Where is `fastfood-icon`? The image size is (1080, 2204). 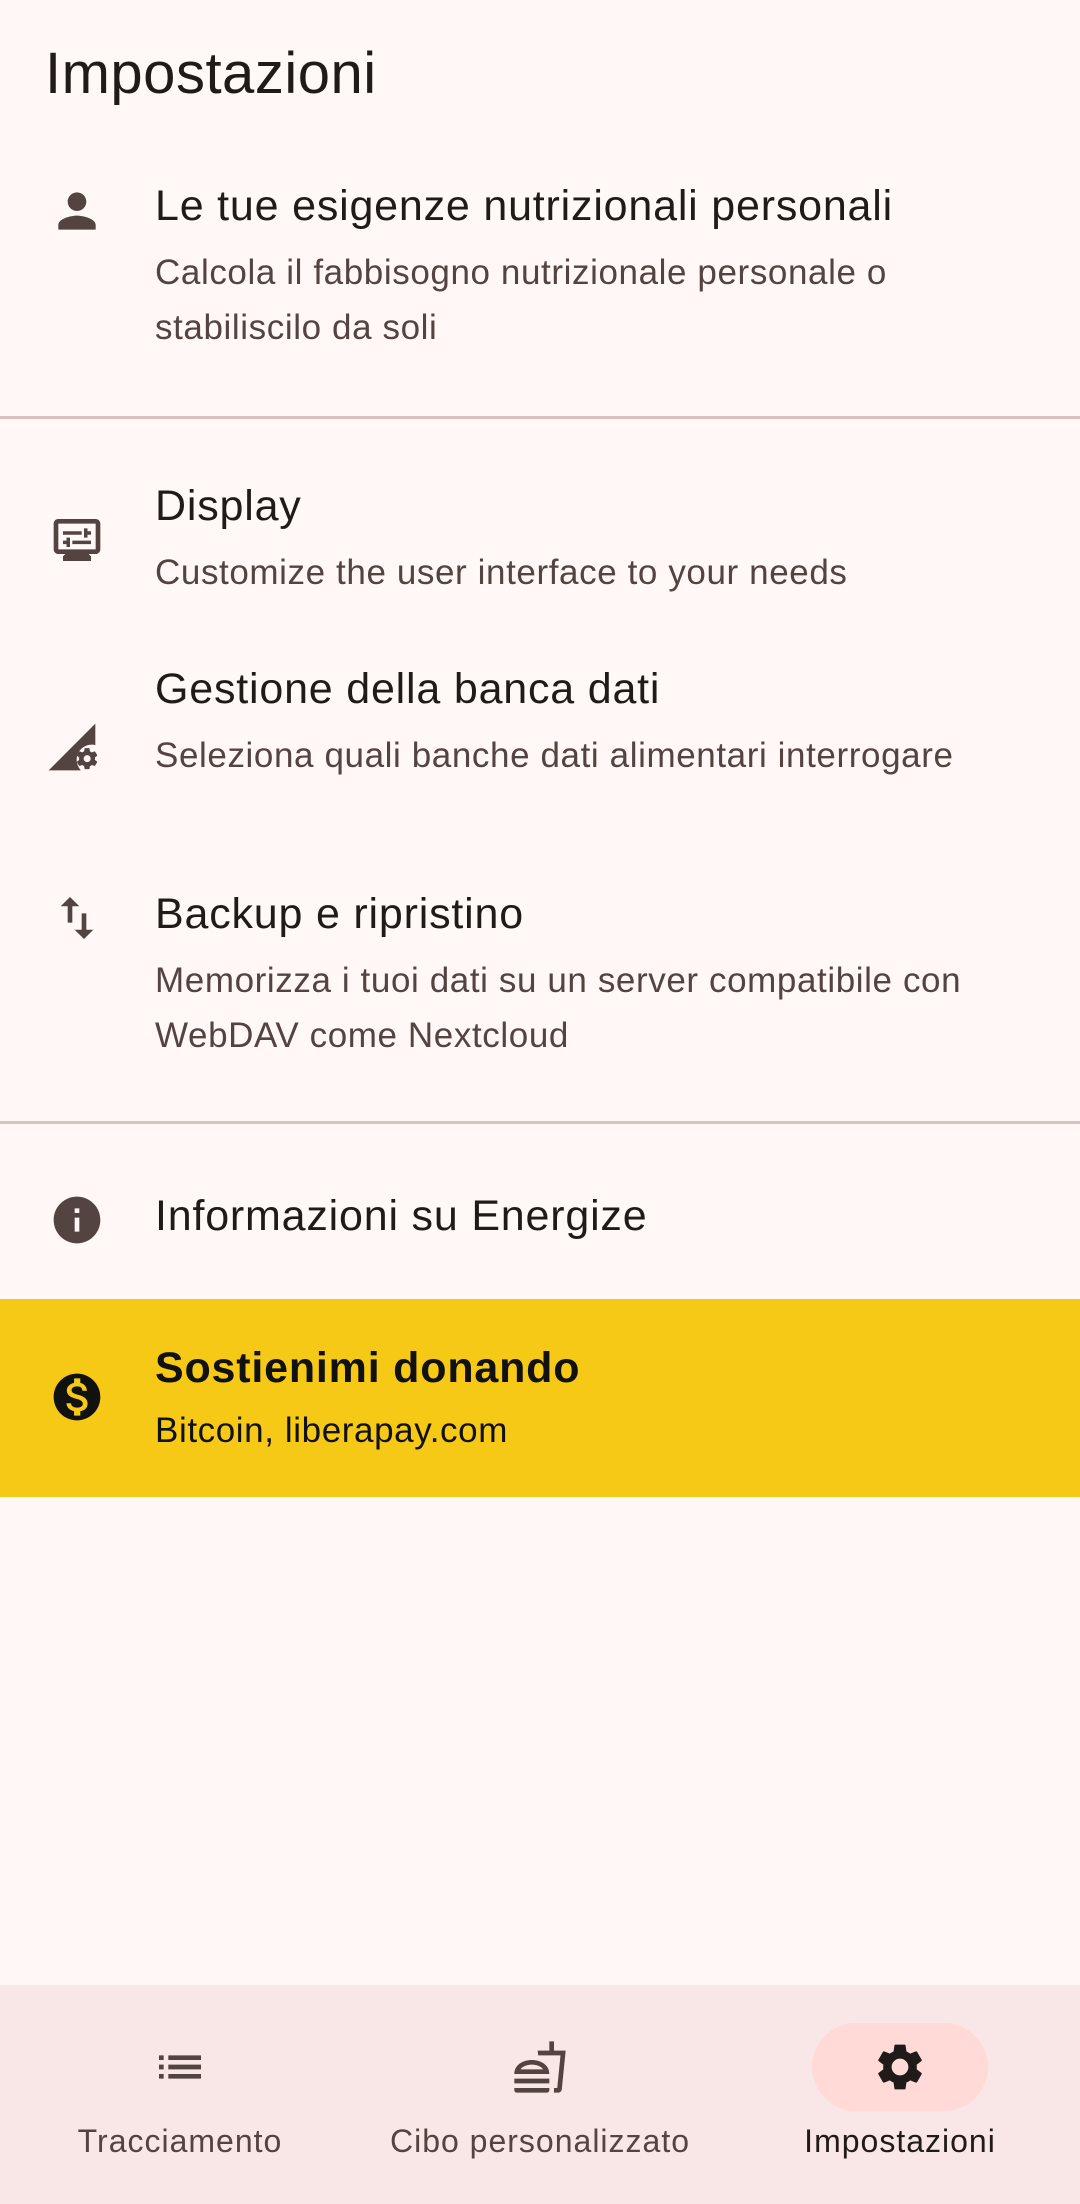 fastfood-icon is located at coordinates (540, 2067).